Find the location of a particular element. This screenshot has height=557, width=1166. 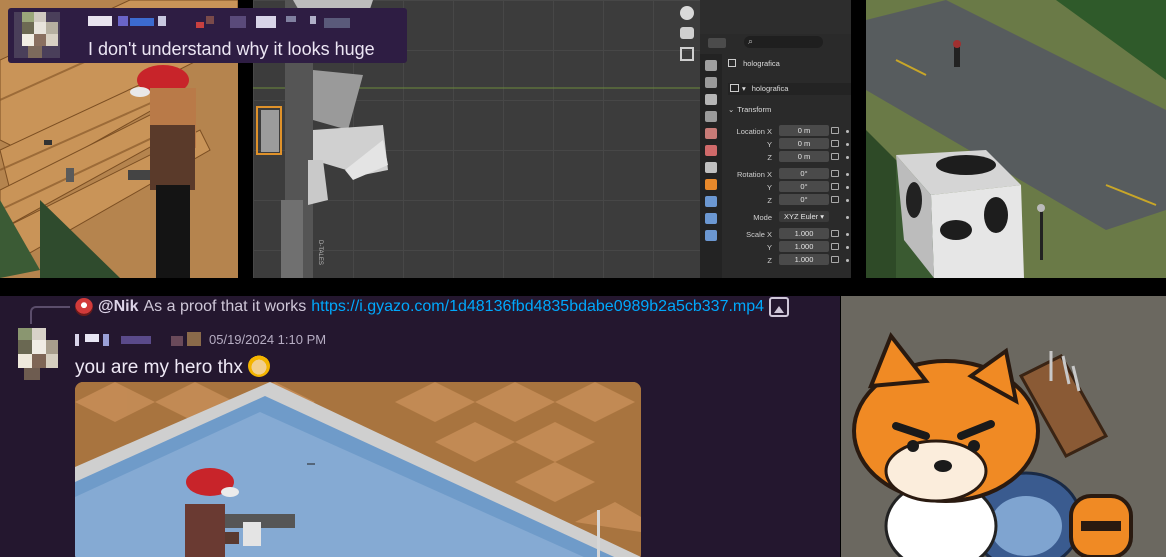

object-data-name: holografica is located at coordinates (770, 88).